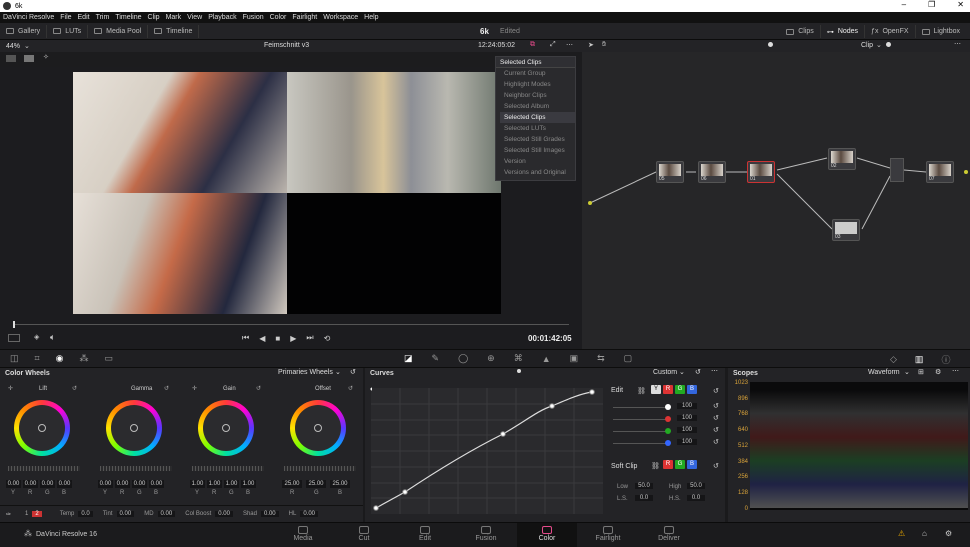 Image resolution: width=970 pixels, height=547 pixels. What do you see at coordinates (692, 389) in the screenshot?
I see `channel-toggle-b: B` at bounding box center [692, 389].